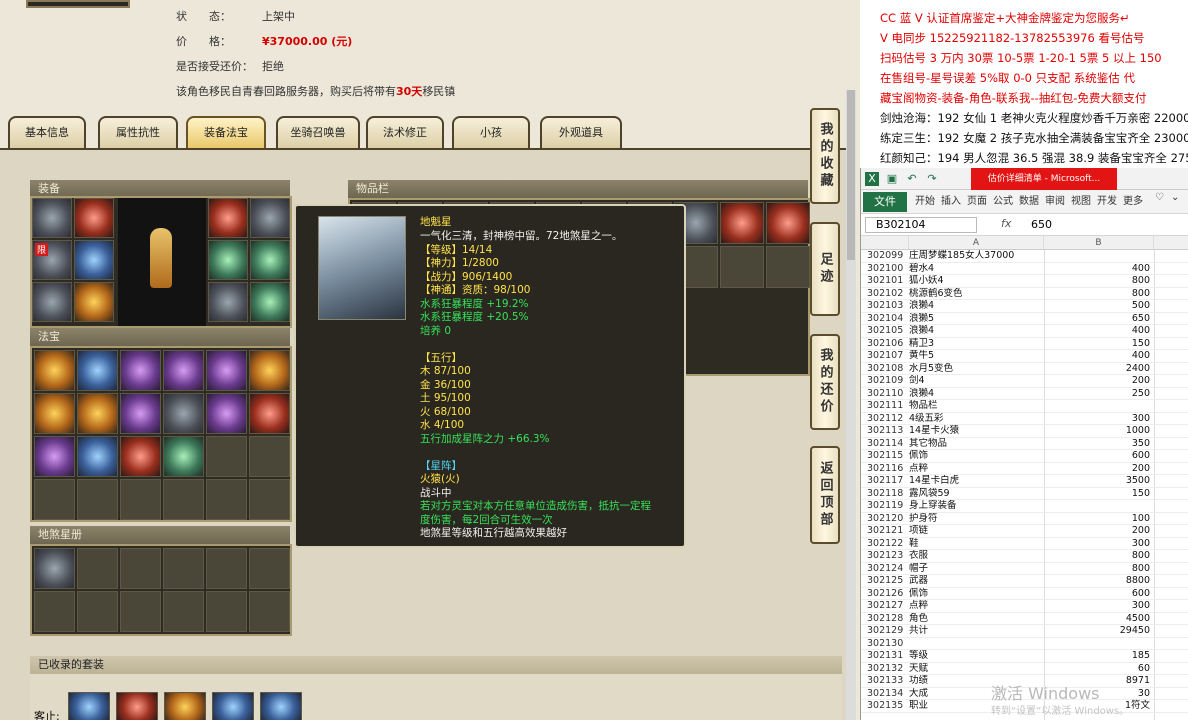 This screenshot has width=1188, height=720. I want to click on row-number: 302124, so click(888, 569).